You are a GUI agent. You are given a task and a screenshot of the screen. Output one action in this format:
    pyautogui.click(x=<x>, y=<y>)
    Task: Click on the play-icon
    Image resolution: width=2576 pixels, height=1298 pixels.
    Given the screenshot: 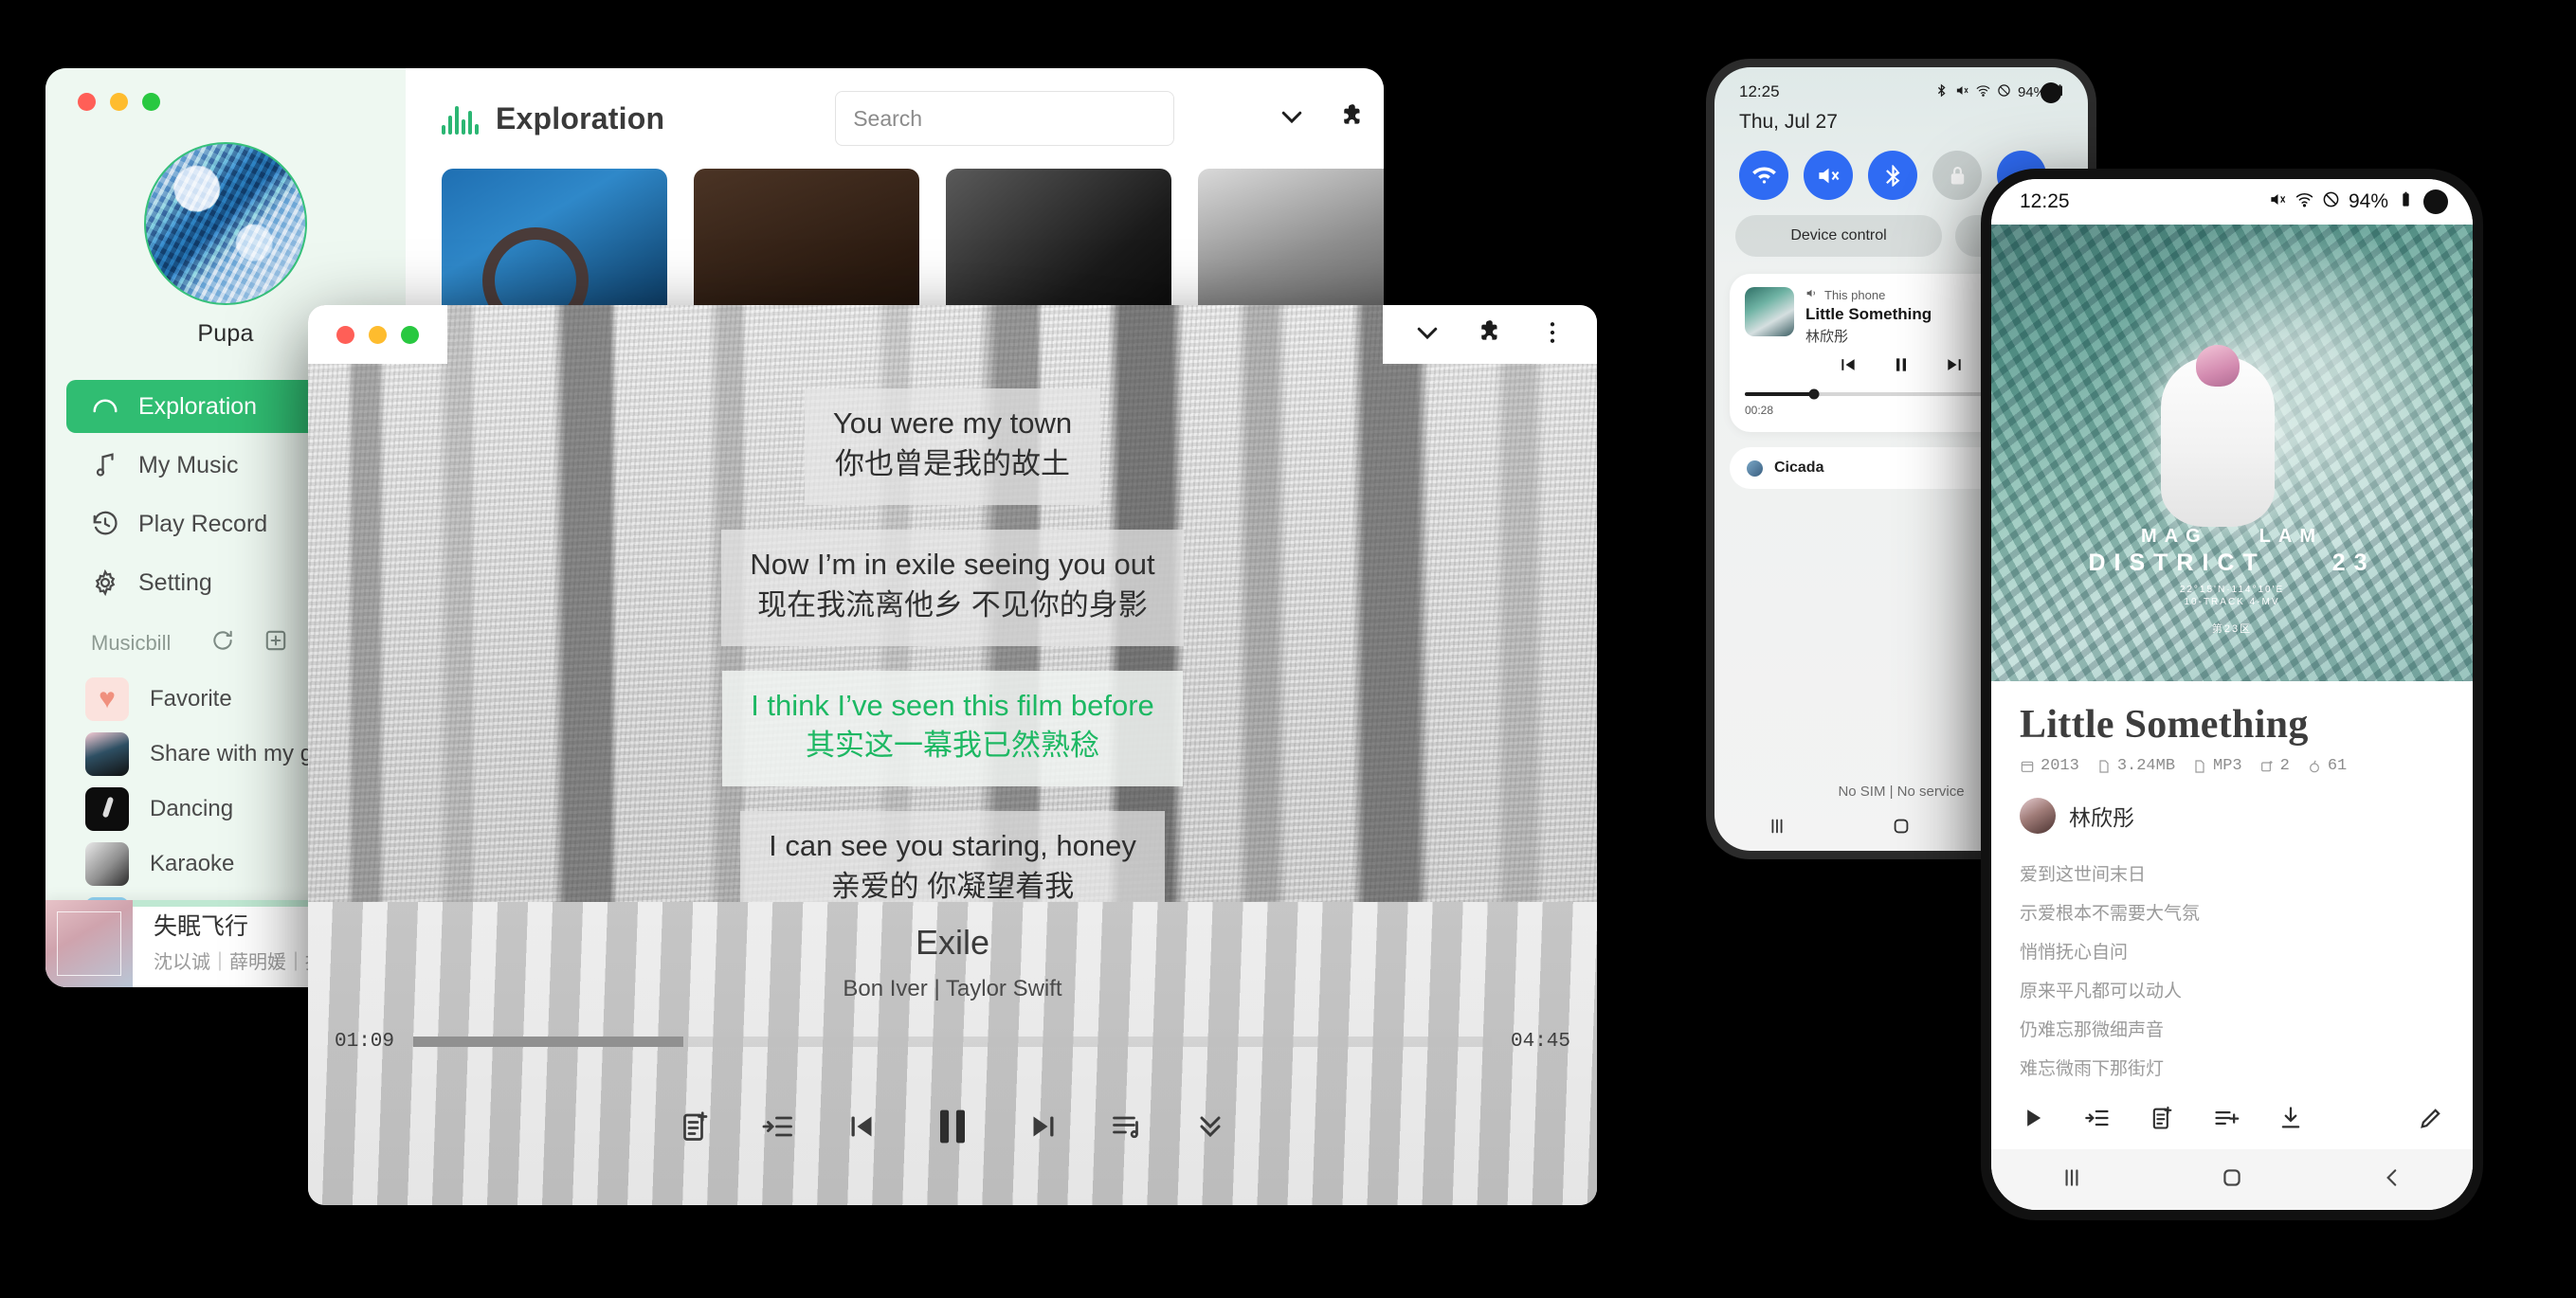 What is the action you would take?
    pyautogui.click(x=2033, y=1120)
    